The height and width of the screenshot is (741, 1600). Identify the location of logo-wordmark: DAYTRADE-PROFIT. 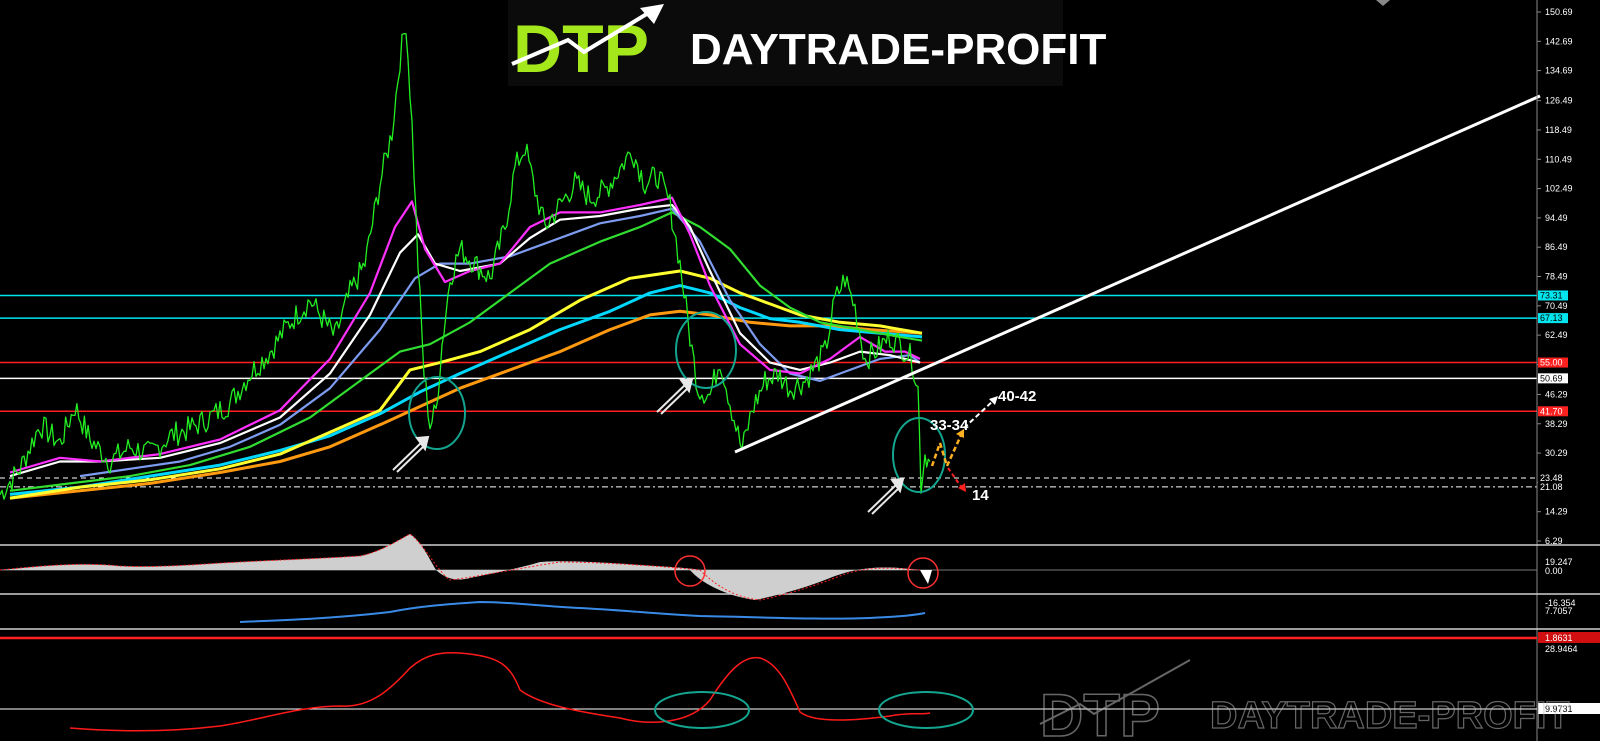
(898, 49).